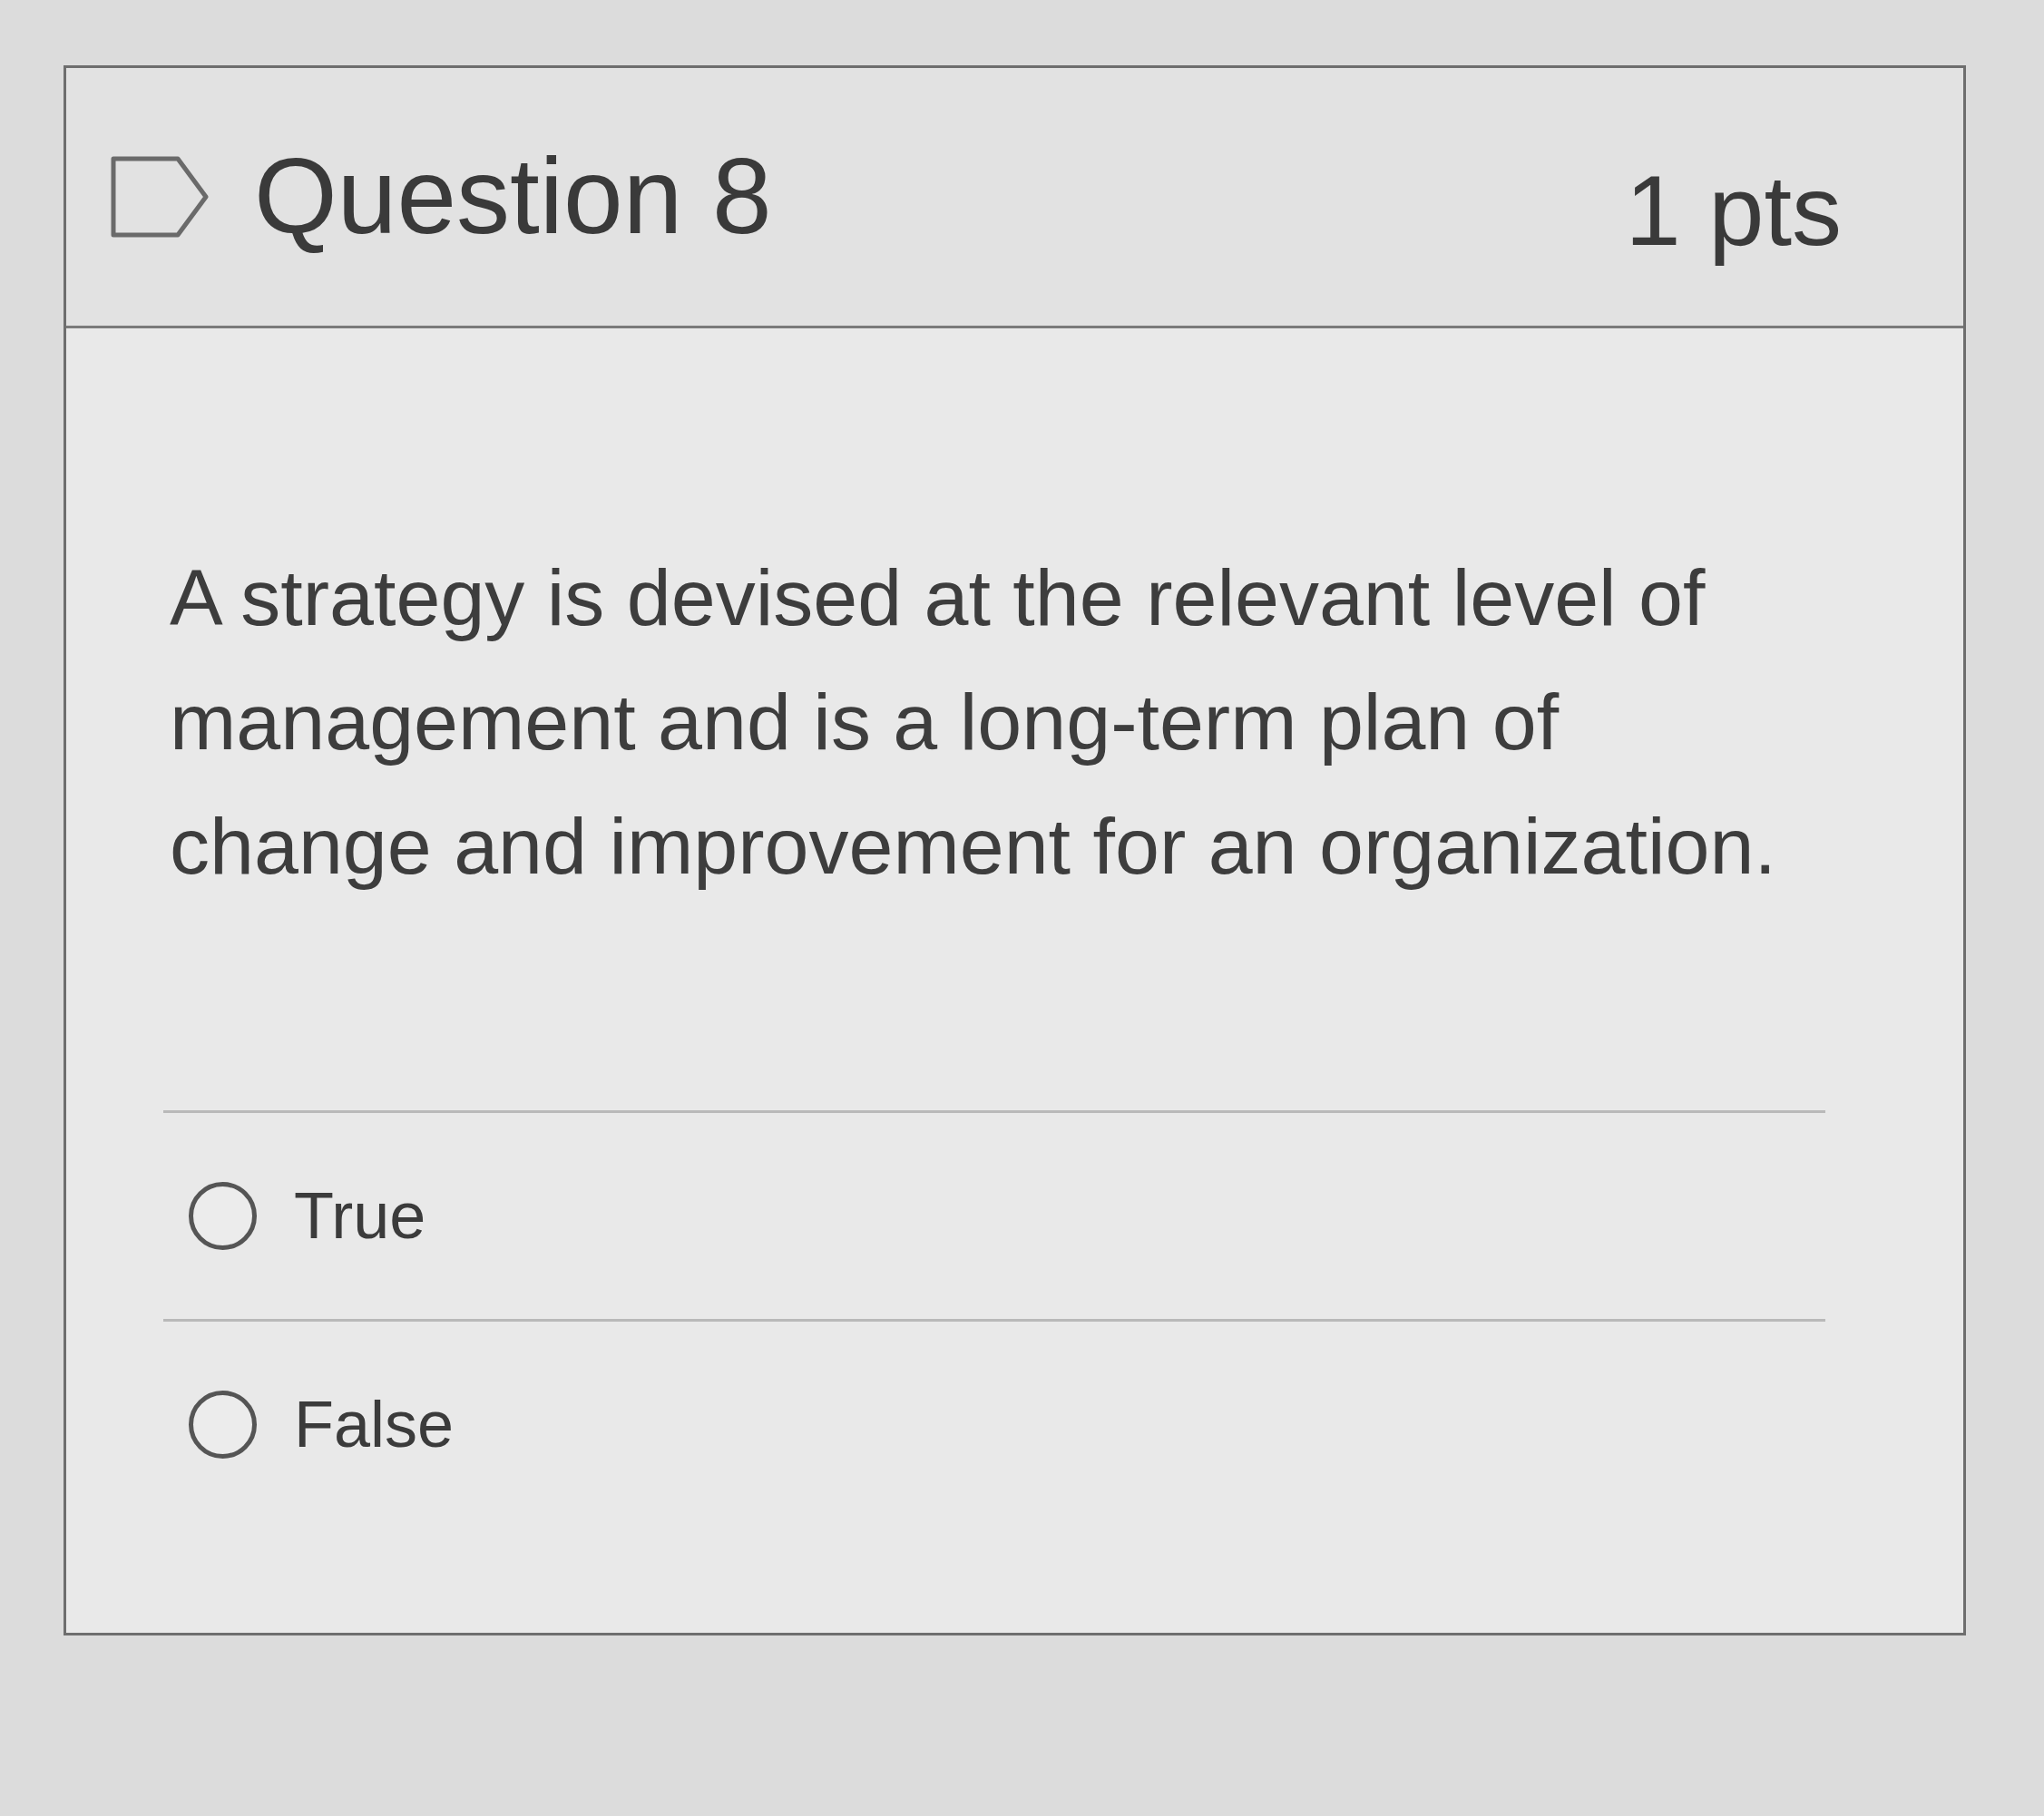  What do you see at coordinates (374, 1425) in the screenshot?
I see `answer-label: False` at bounding box center [374, 1425].